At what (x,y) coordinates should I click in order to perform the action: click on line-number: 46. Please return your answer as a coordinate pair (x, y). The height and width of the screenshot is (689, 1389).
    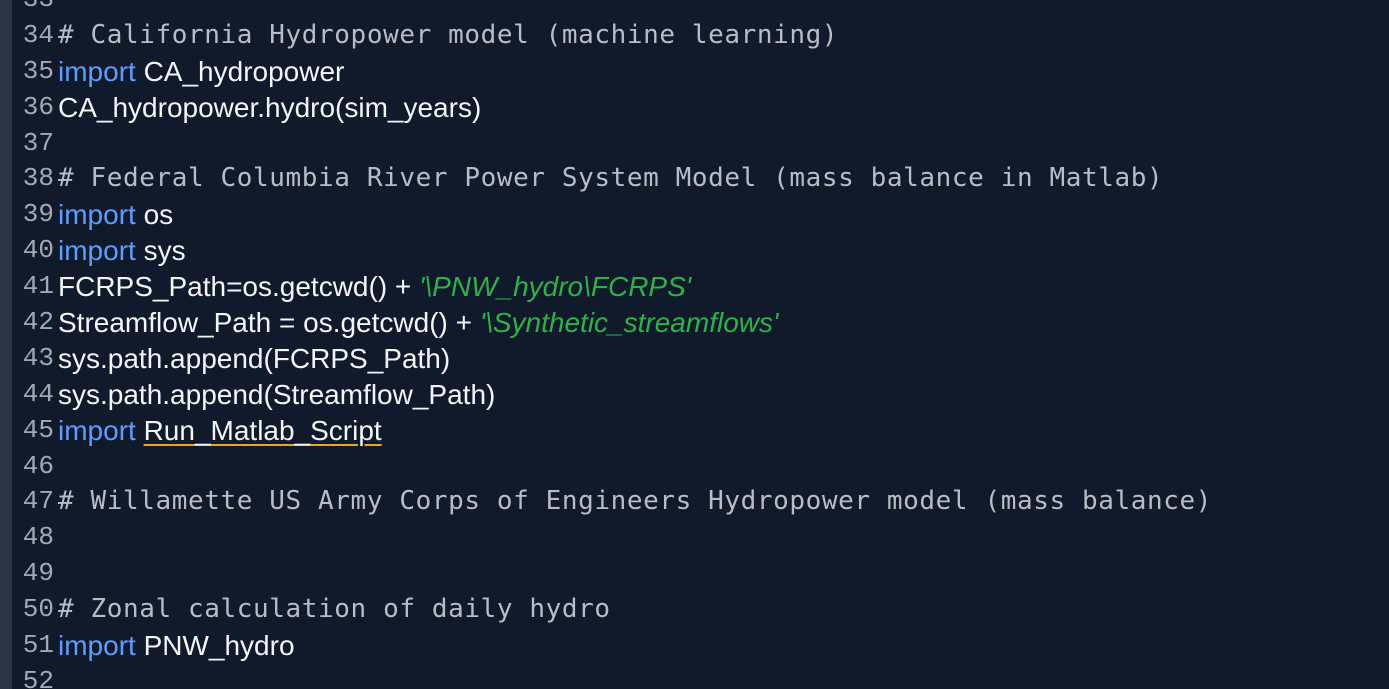
    Looking at the image, I should click on (38, 465).